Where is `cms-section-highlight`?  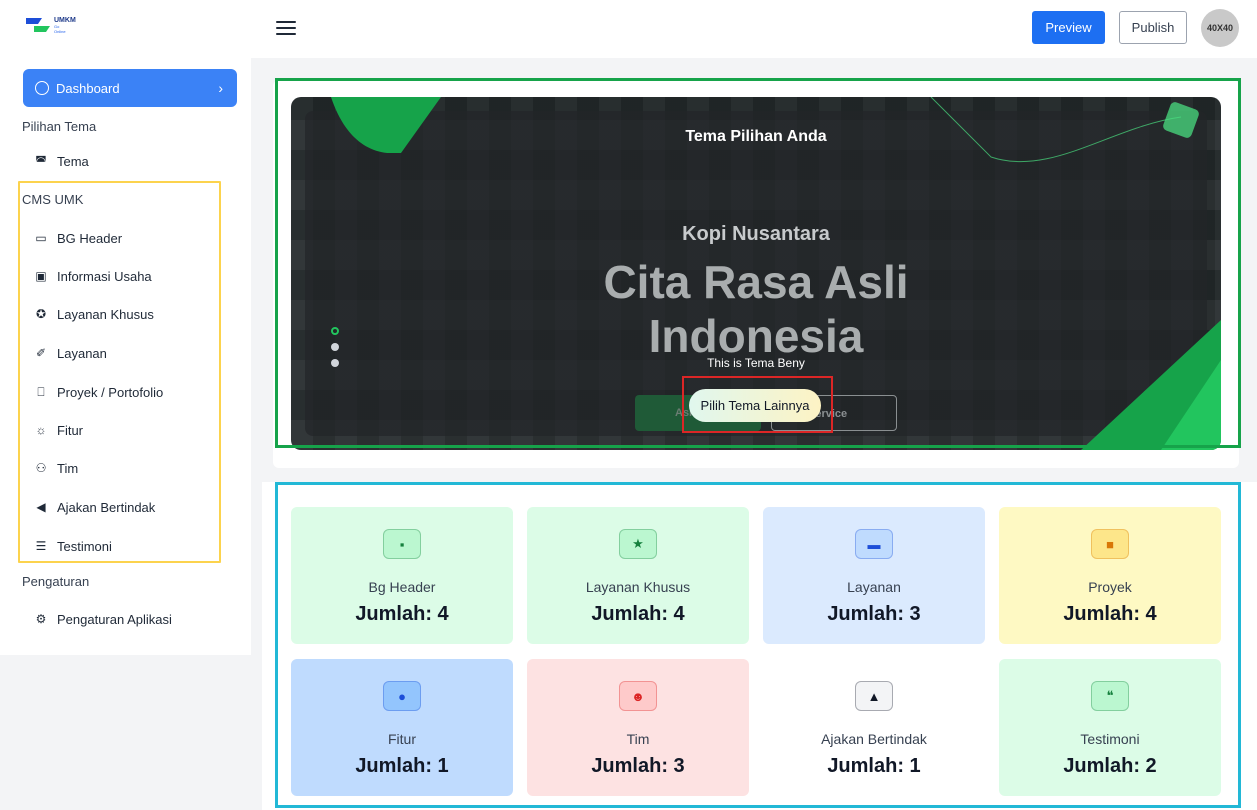
cms-section-highlight is located at coordinates (119, 372).